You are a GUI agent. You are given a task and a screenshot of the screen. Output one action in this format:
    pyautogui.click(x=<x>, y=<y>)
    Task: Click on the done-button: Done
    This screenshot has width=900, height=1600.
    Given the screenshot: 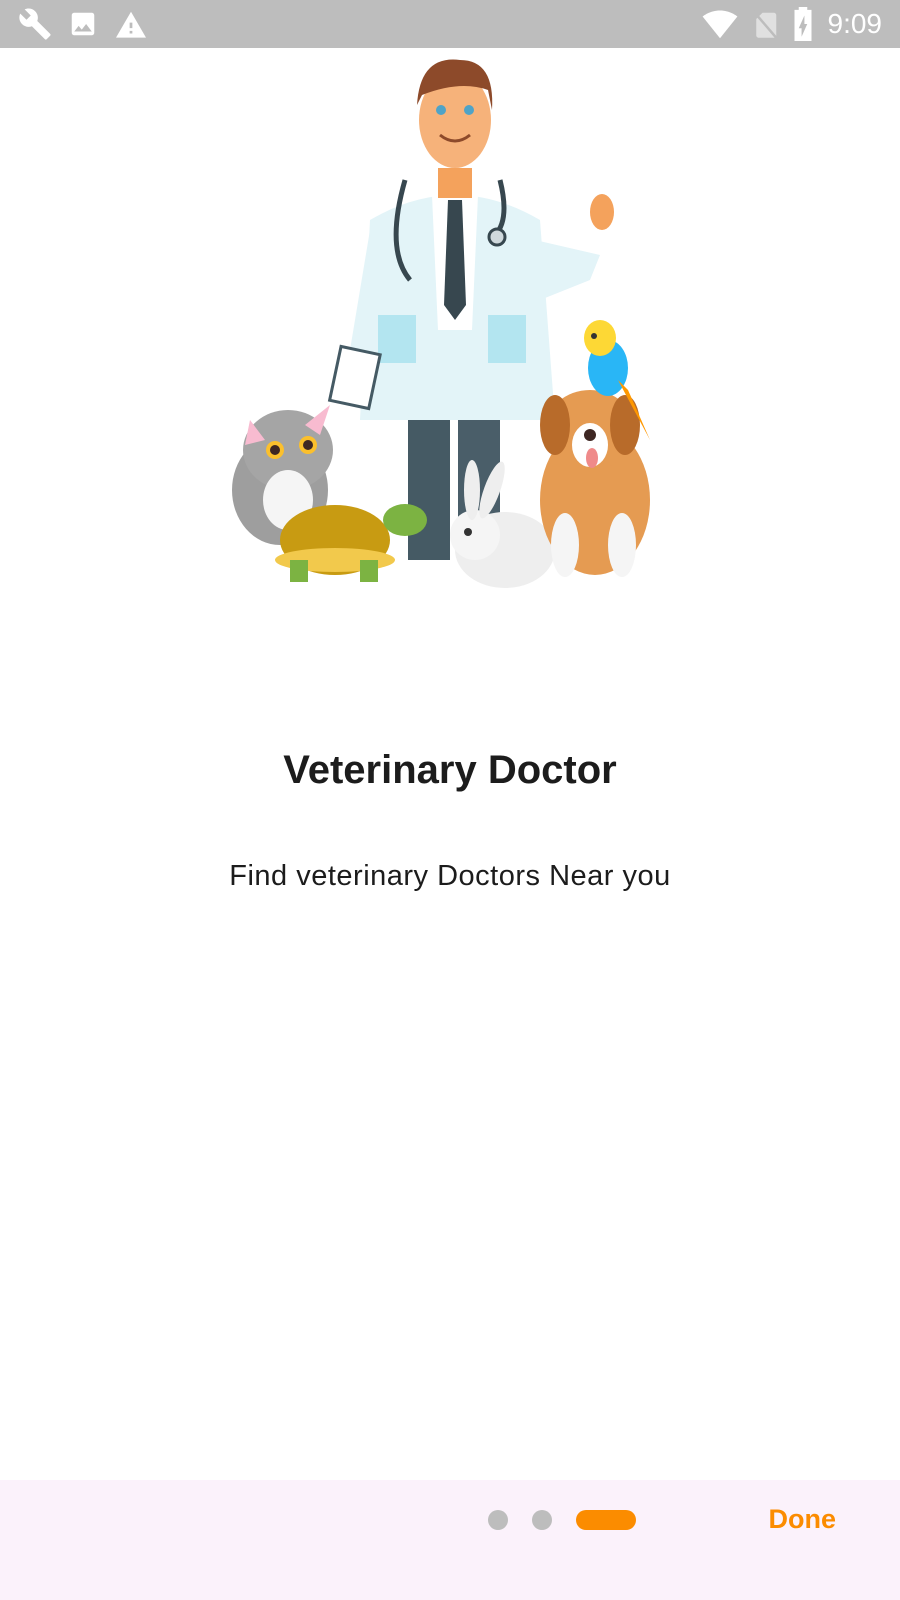 What is the action you would take?
    pyautogui.click(x=803, y=1519)
    